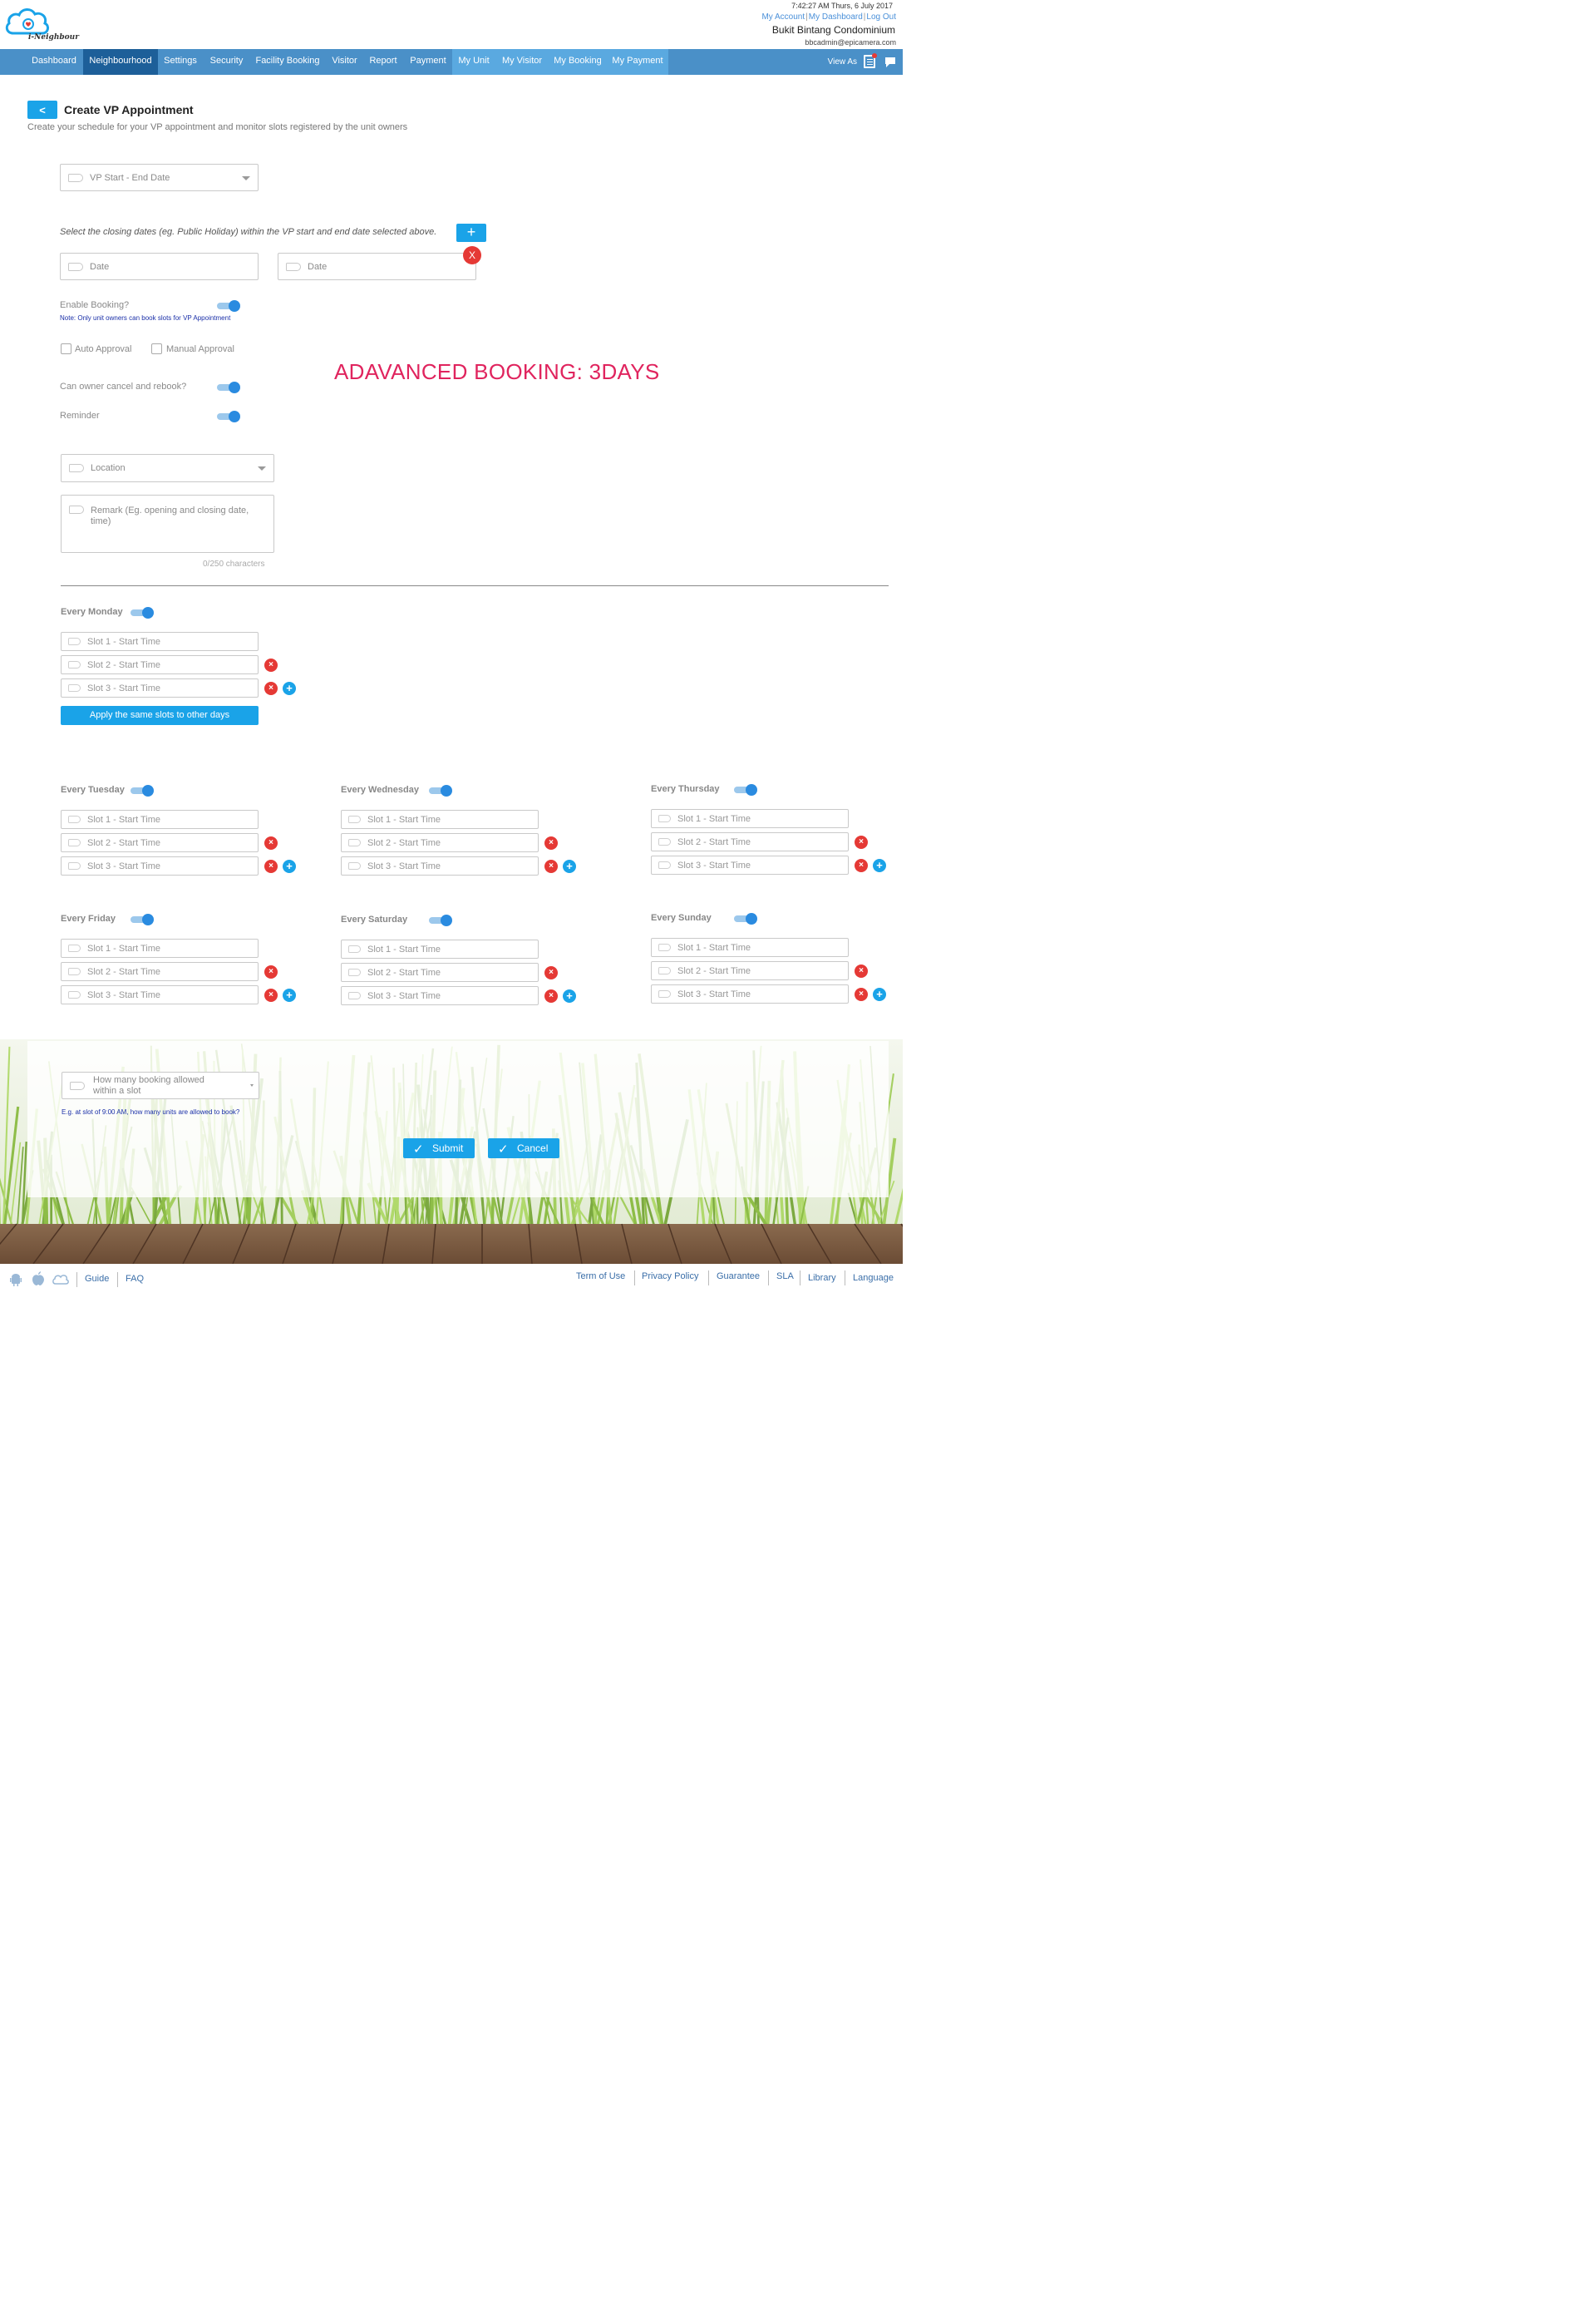 The width and height of the screenshot is (1596, 2304). I want to click on slot-2-start-time-wednesday: Slot 2 - Start Time, so click(440, 842).